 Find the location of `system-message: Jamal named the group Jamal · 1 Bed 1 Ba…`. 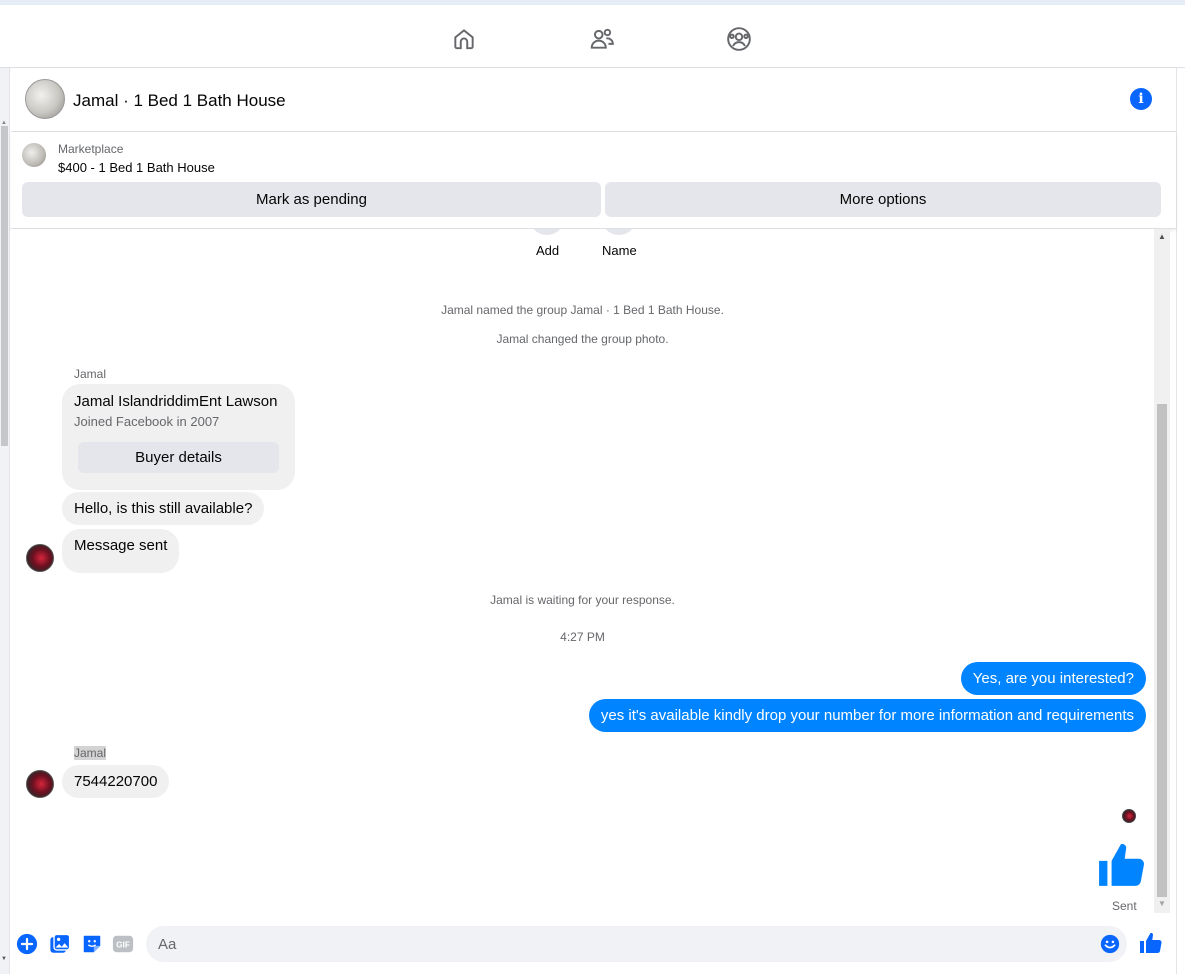

system-message: Jamal named the group Jamal · 1 Bed 1 Ba… is located at coordinates (582, 310).